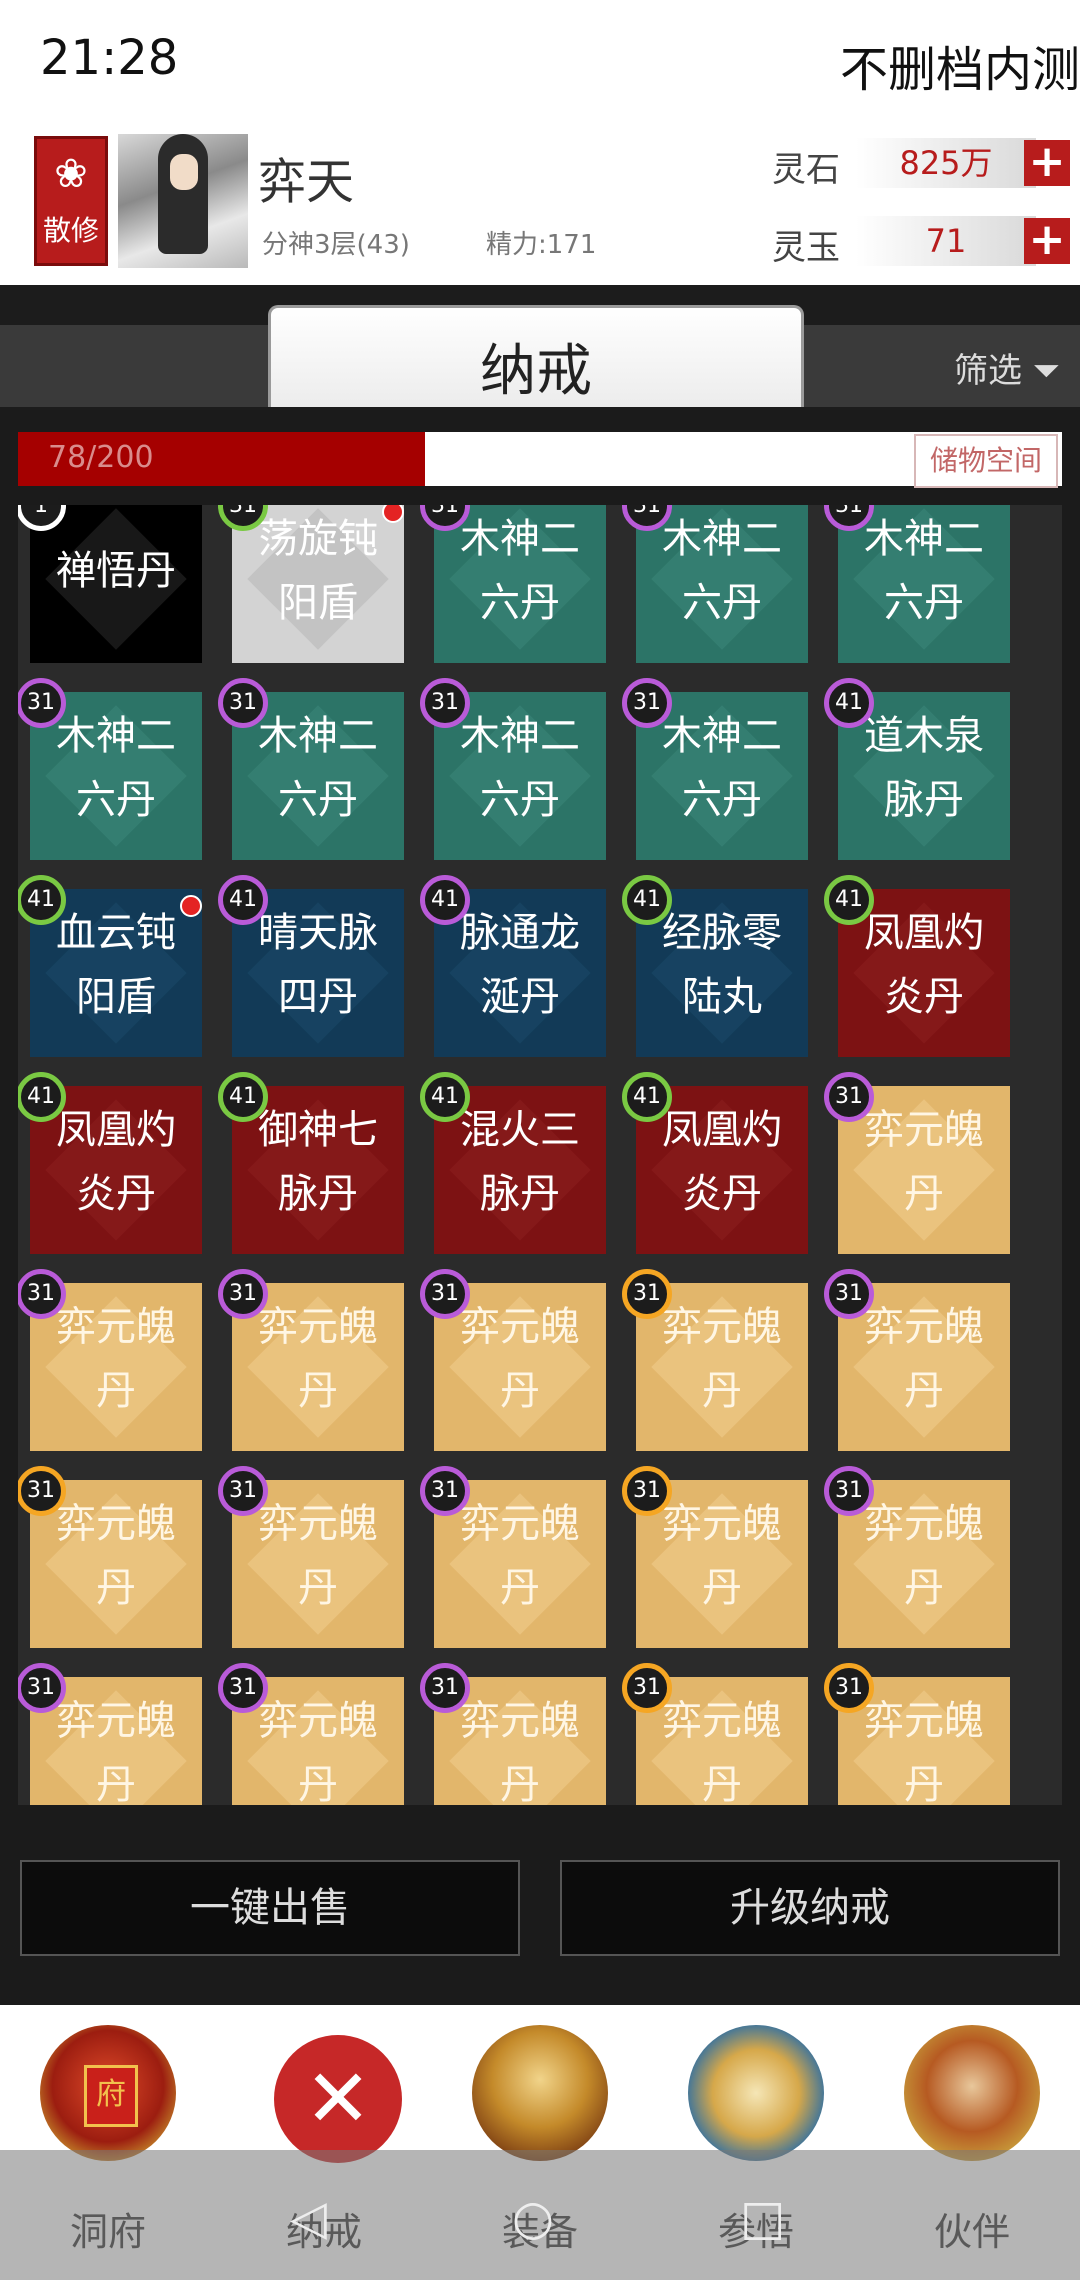  I want to click on scroll-icon, so click(756, 2093).